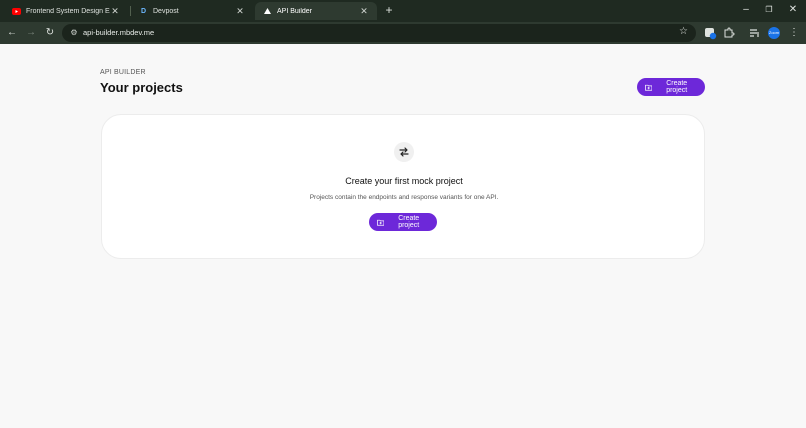  I want to click on tab-label: API Builder, so click(295, 11).